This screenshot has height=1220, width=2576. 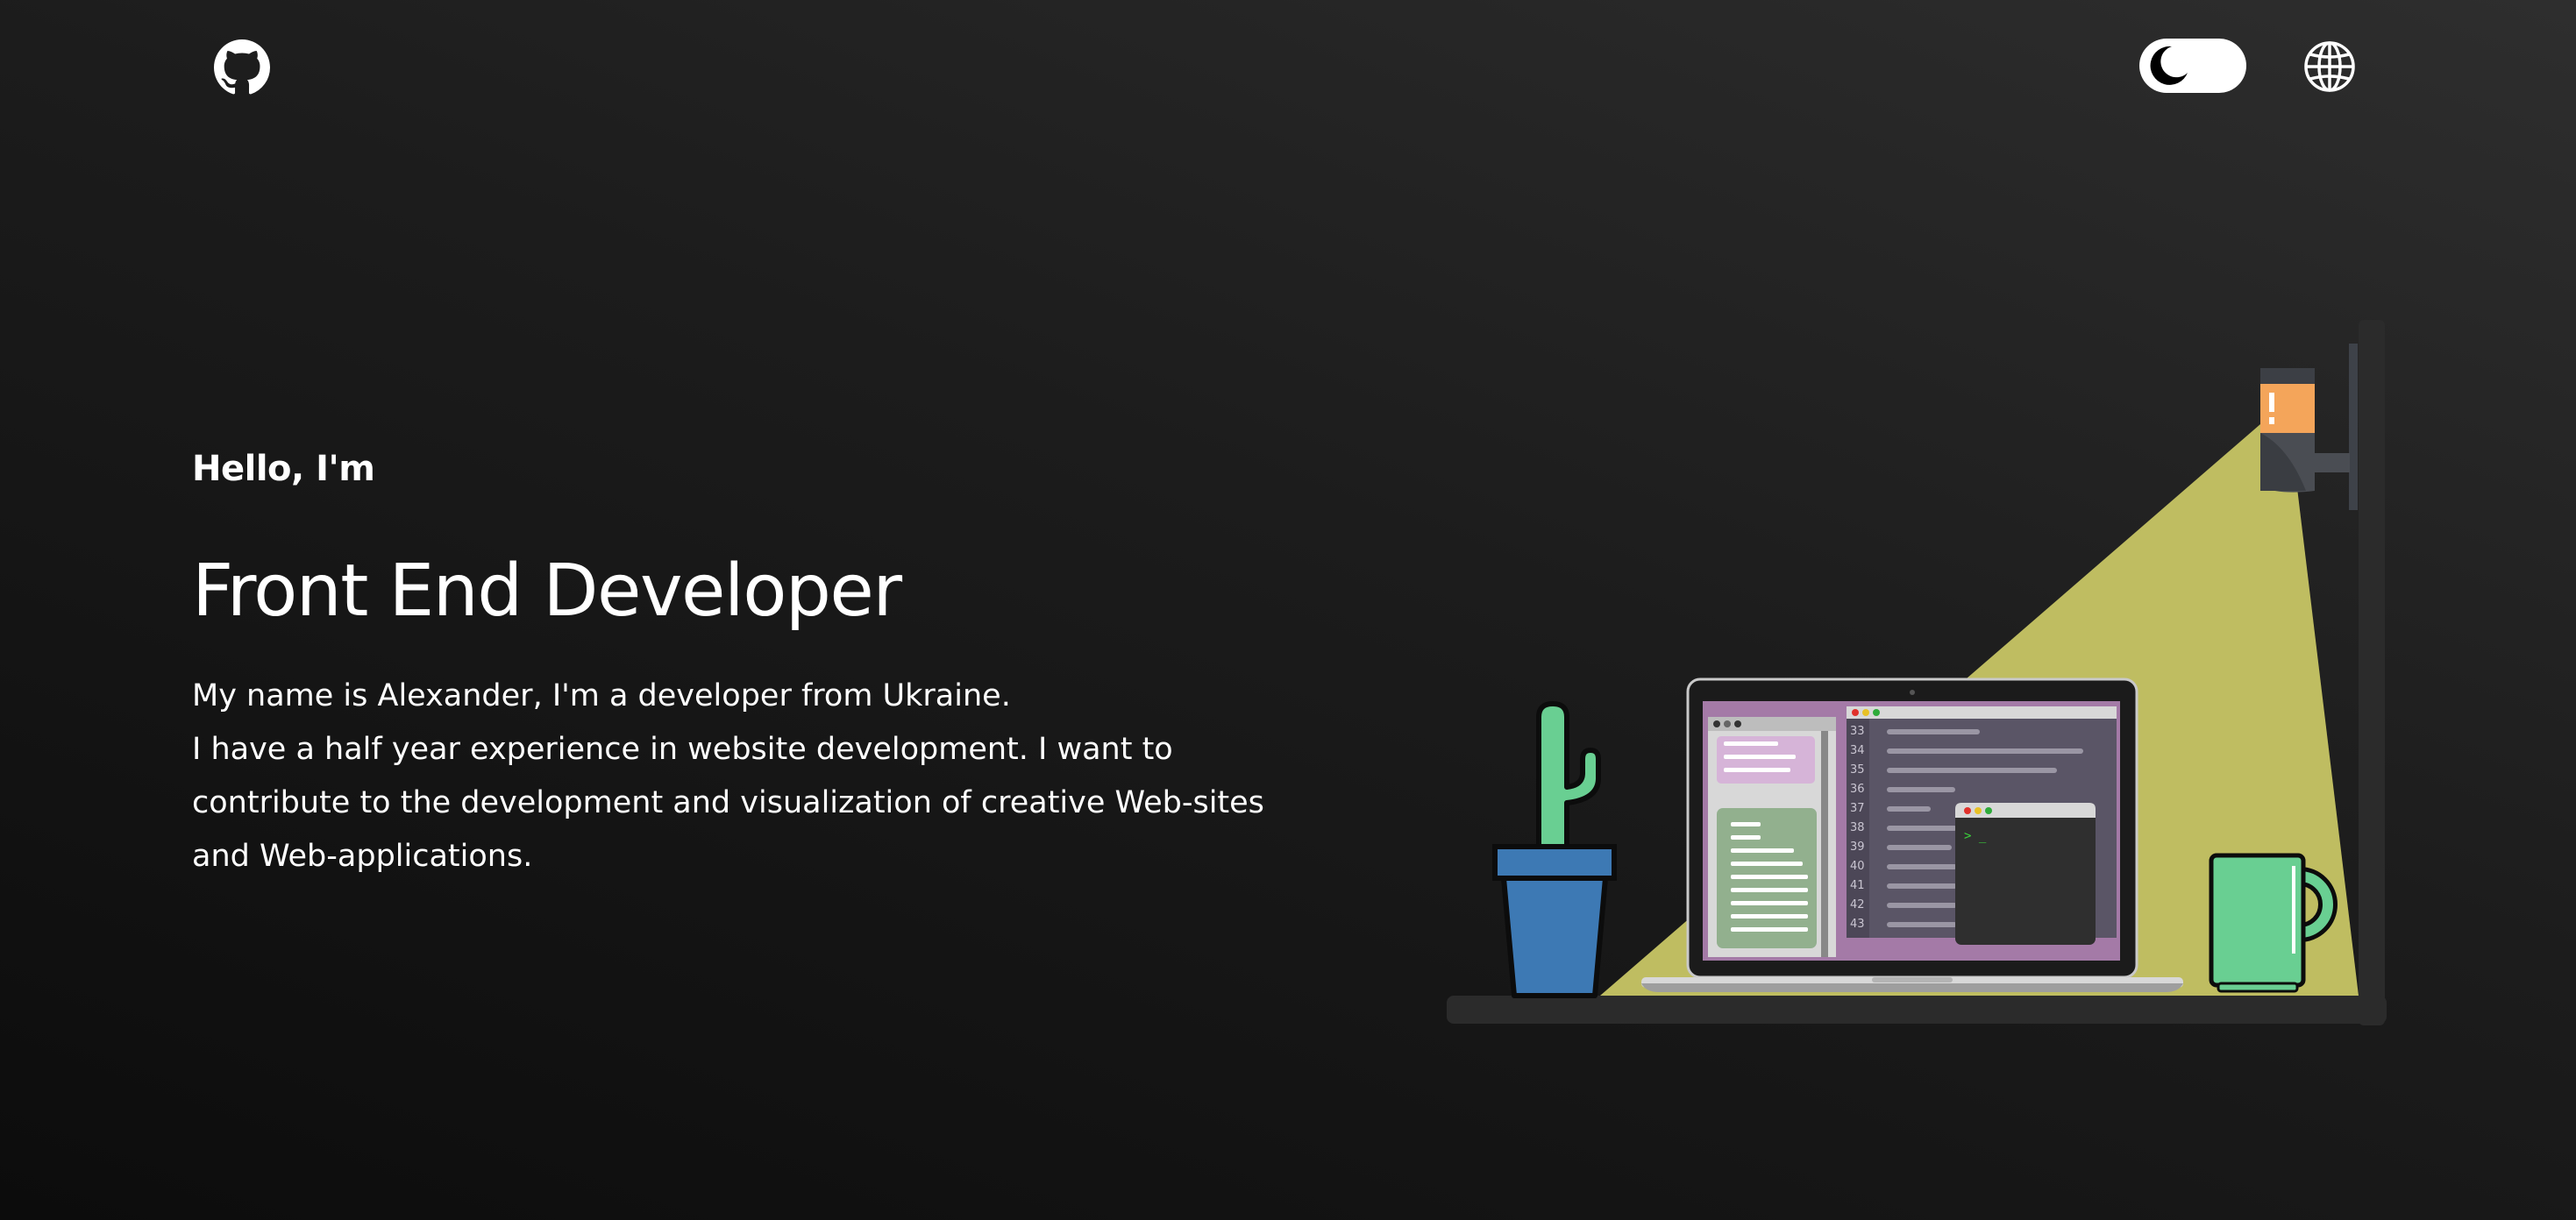 What do you see at coordinates (2257, 920) in the screenshot?
I see `mug` at bounding box center [2257, 920].